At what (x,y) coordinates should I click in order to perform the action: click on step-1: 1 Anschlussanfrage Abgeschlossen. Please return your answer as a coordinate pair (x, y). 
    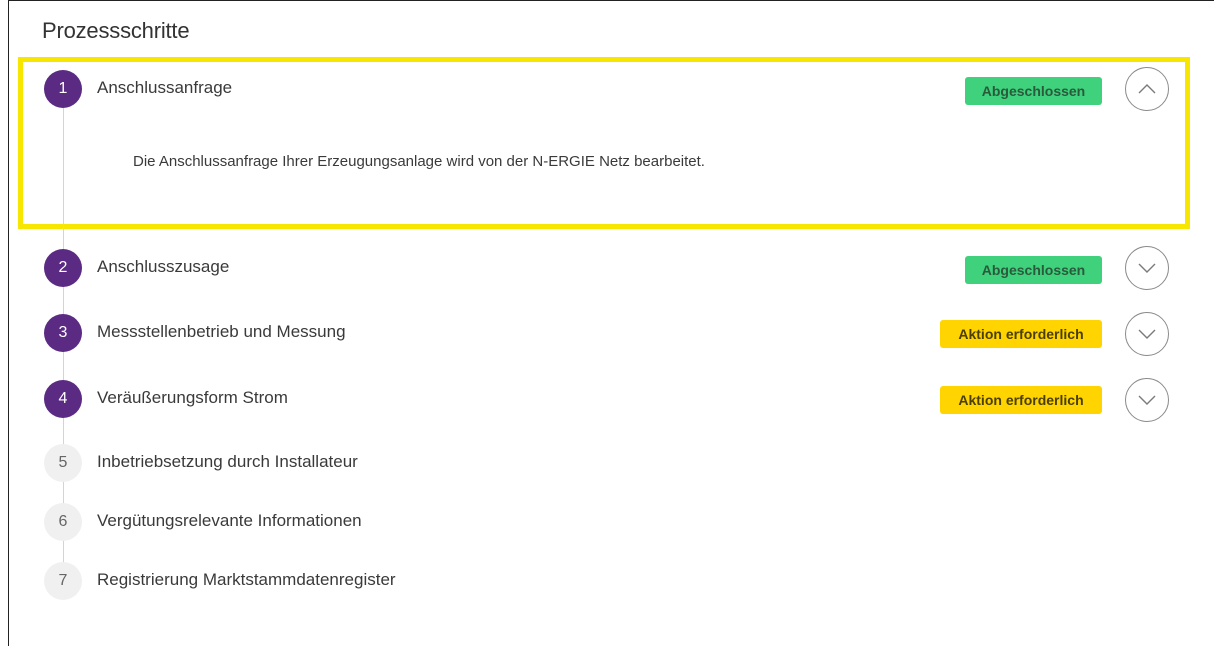
    Looking at the image, I should click on (607, 89).